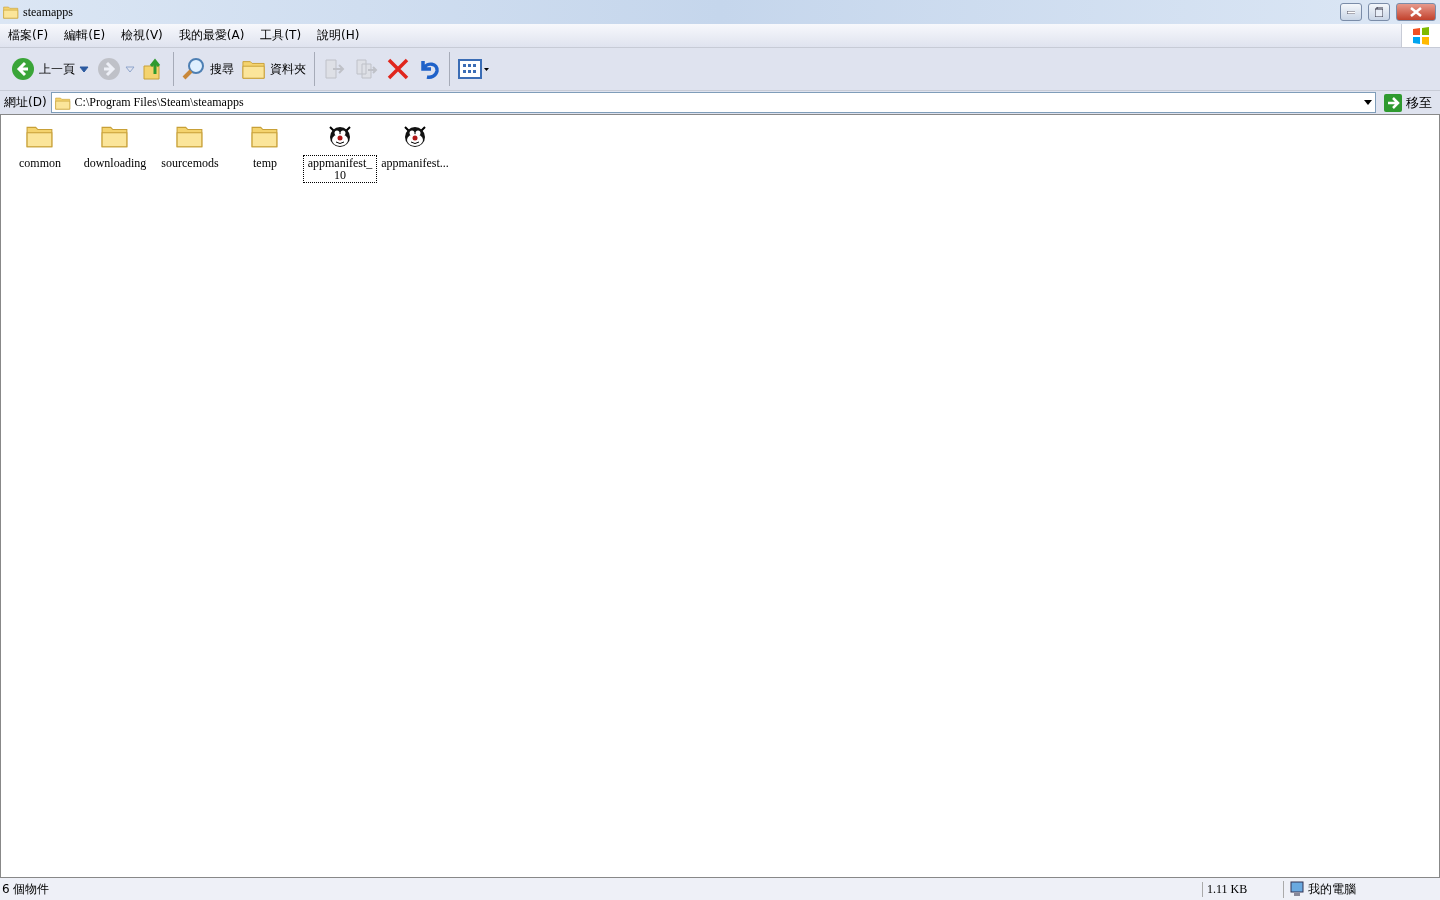  What do you see at coordinates (281, 35) in the screenshot?
I see `menu-item: 工具(T)` at bounding box center [281, 35].